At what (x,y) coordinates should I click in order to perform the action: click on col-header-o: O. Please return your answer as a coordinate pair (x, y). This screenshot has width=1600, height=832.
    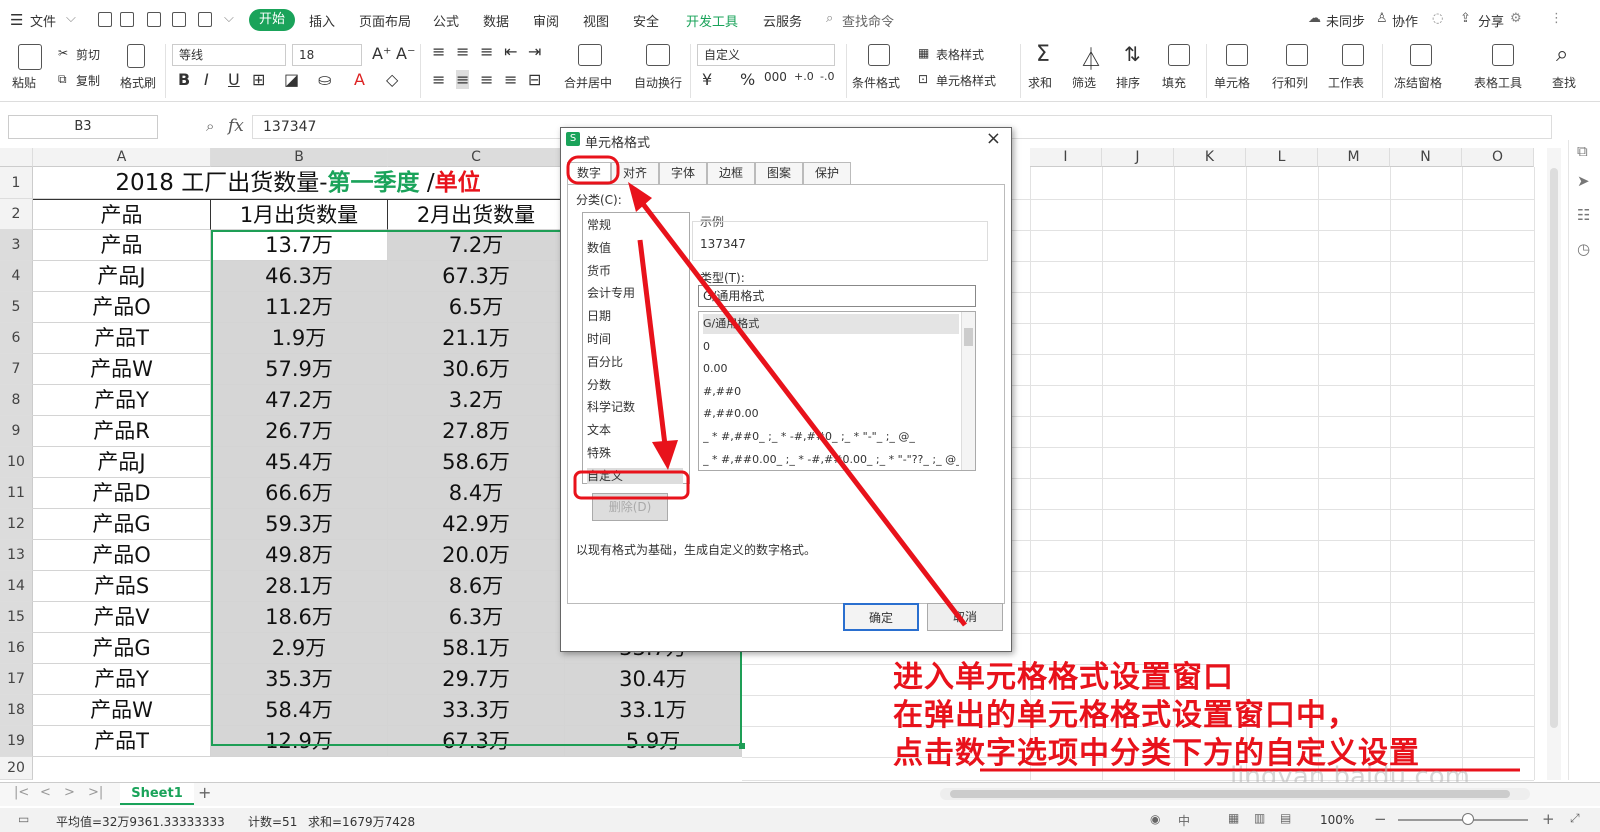
    Looking at the image, I should click on (1498, 157).